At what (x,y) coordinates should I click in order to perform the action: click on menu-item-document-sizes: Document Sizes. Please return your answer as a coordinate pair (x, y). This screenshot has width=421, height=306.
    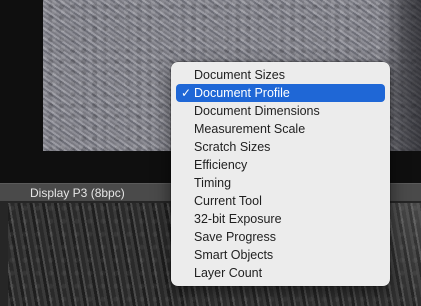
    Looking at the image, I should click on (280, 75).